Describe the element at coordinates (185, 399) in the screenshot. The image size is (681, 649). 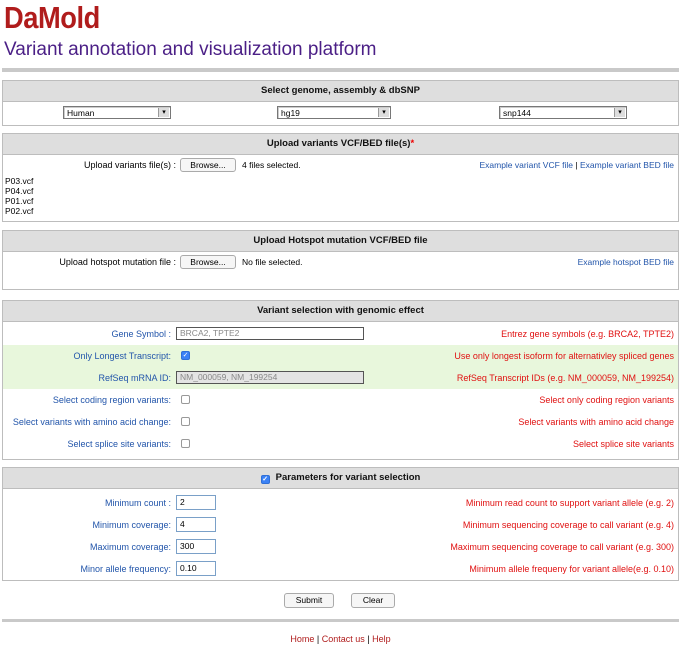
I see `coding-region-checkbox` at that location.